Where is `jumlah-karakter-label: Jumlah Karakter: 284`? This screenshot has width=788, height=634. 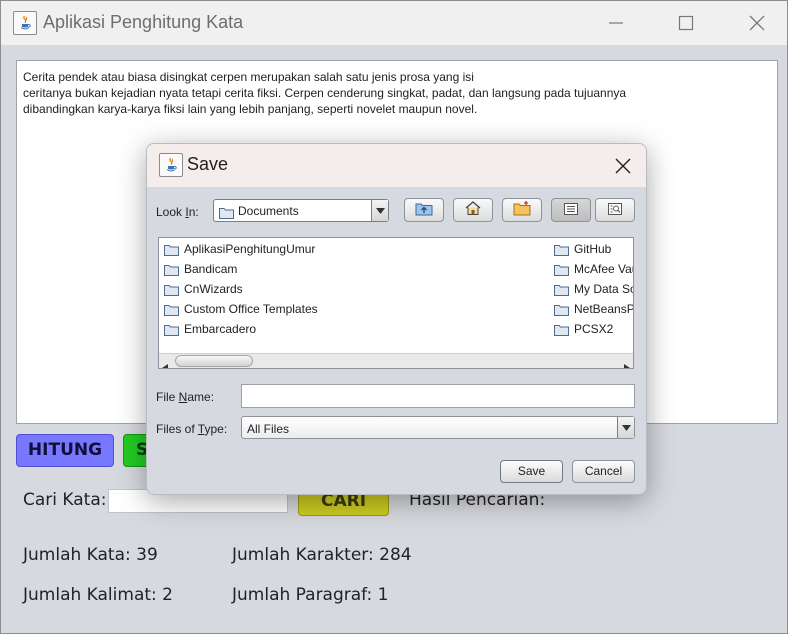 jumlah-karakter-label: Jumlah Karakter: 284 is located at coordinates (322, 555).